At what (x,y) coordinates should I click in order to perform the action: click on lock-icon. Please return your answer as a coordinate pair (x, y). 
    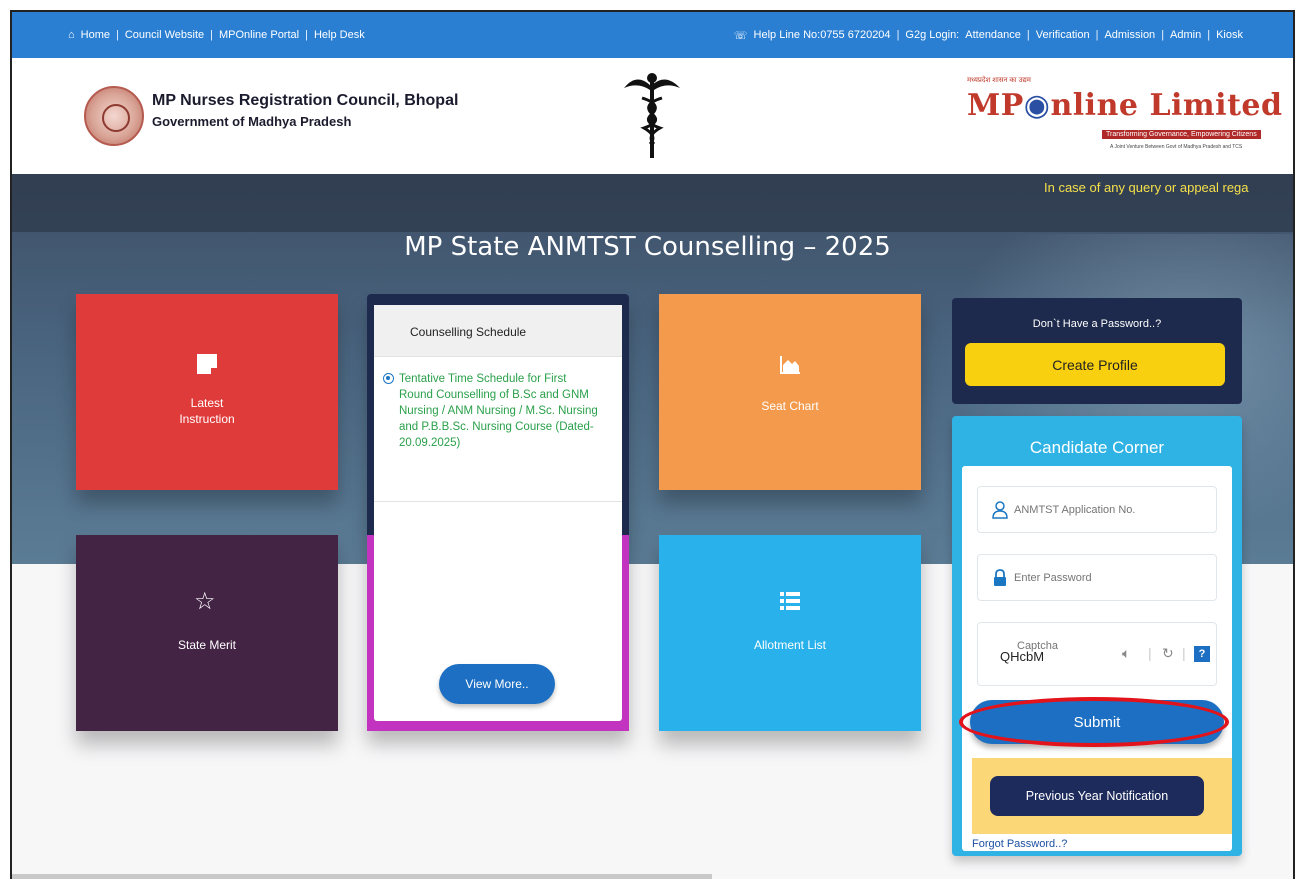
    Looking at the image, I should click on (1000, 577).